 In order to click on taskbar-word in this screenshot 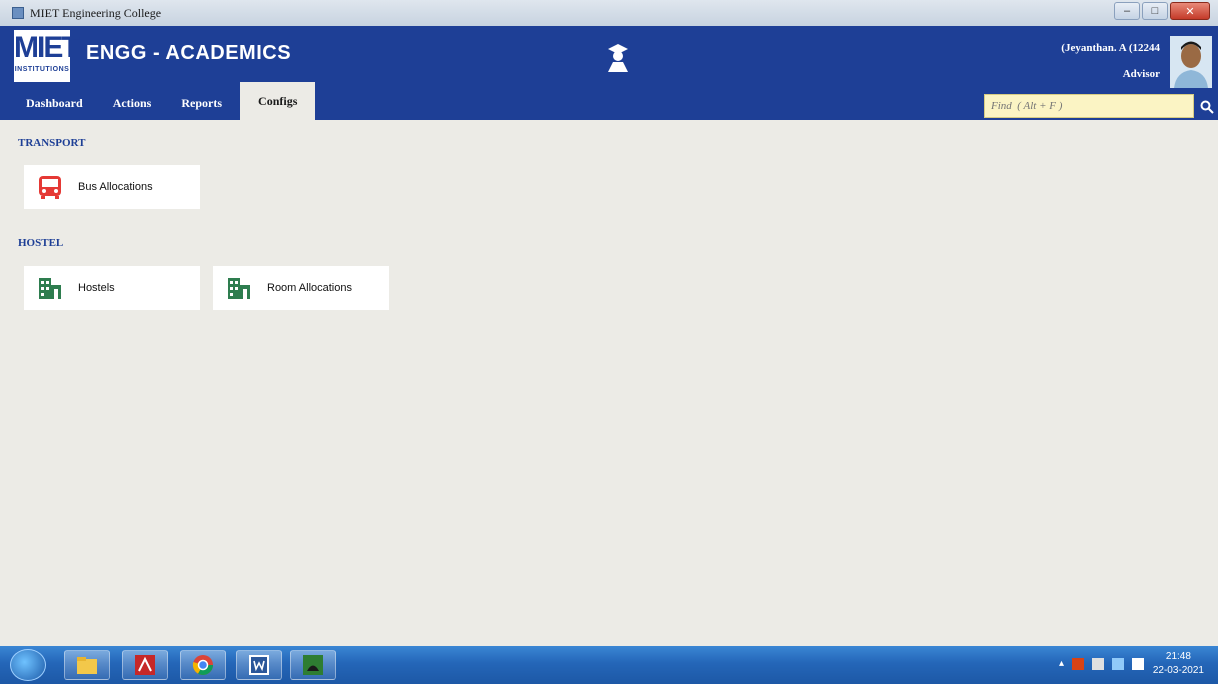, I will do `click(259, 665)`.